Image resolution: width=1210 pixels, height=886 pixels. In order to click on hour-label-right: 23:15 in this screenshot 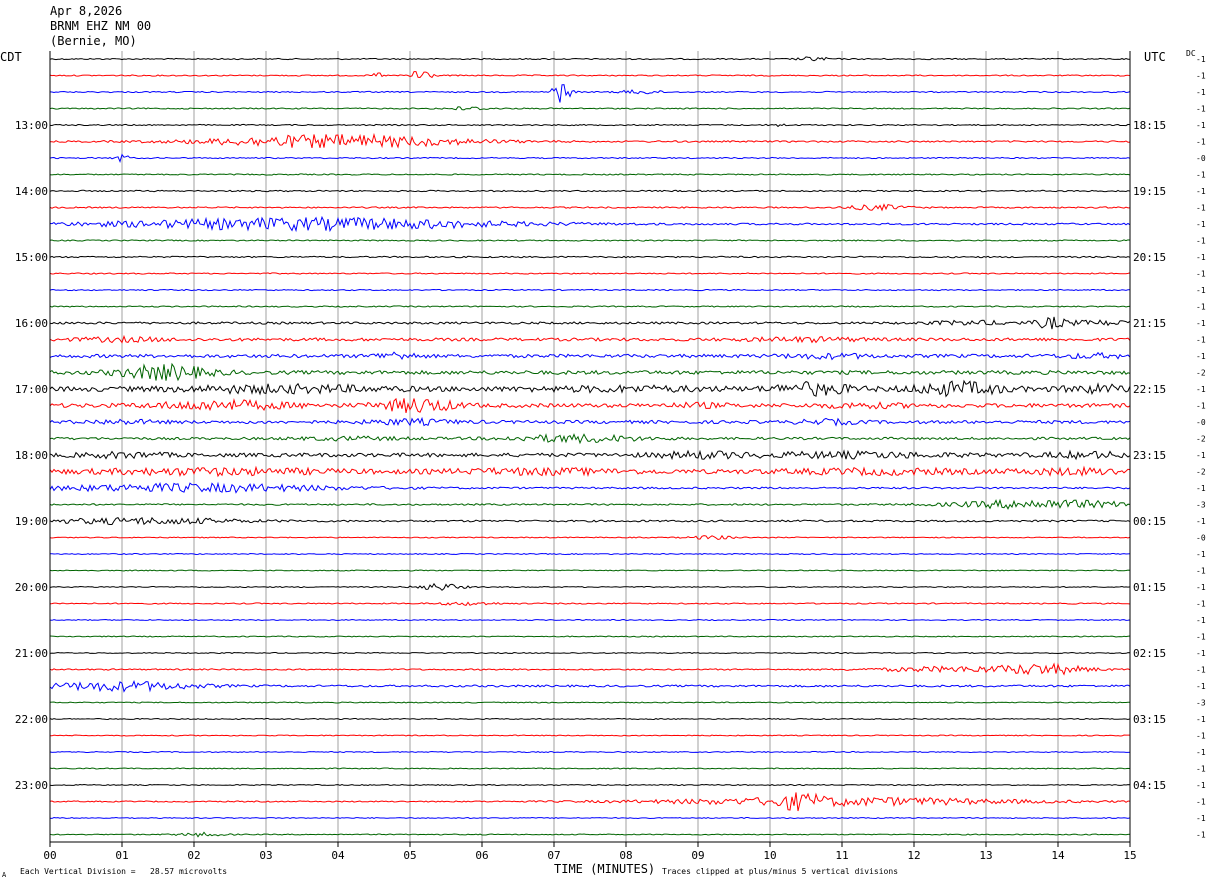, I will do `click(1149, 455)`.